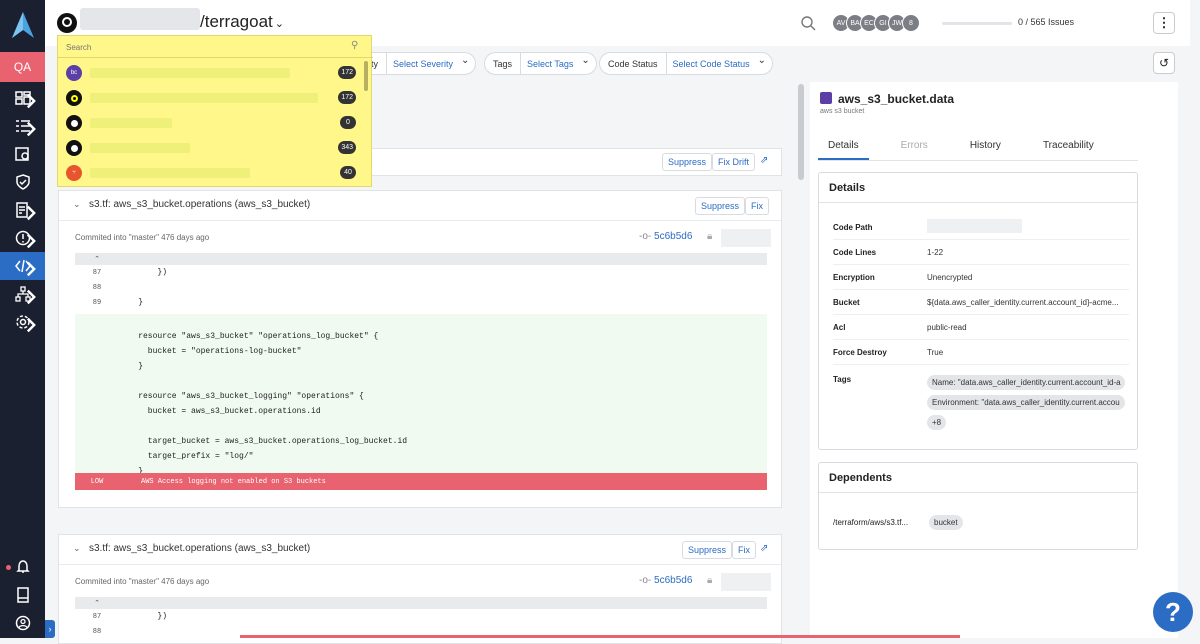  What do you see at coordinates (348, 172) in the screenshot?
I see `repo-issue-count: 40` at bounding box center [348, 172].